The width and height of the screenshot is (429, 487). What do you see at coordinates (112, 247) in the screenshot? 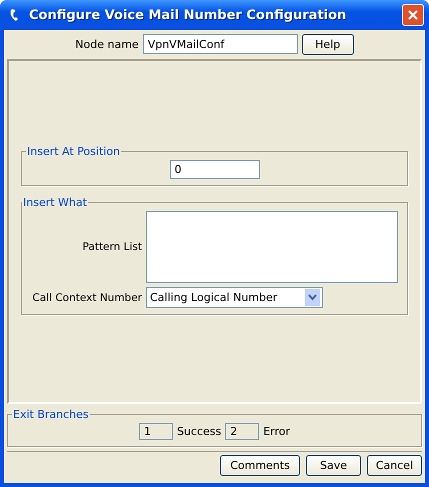
I see `pattern-list-label: Pattern List` at bounding box center [112, 247].